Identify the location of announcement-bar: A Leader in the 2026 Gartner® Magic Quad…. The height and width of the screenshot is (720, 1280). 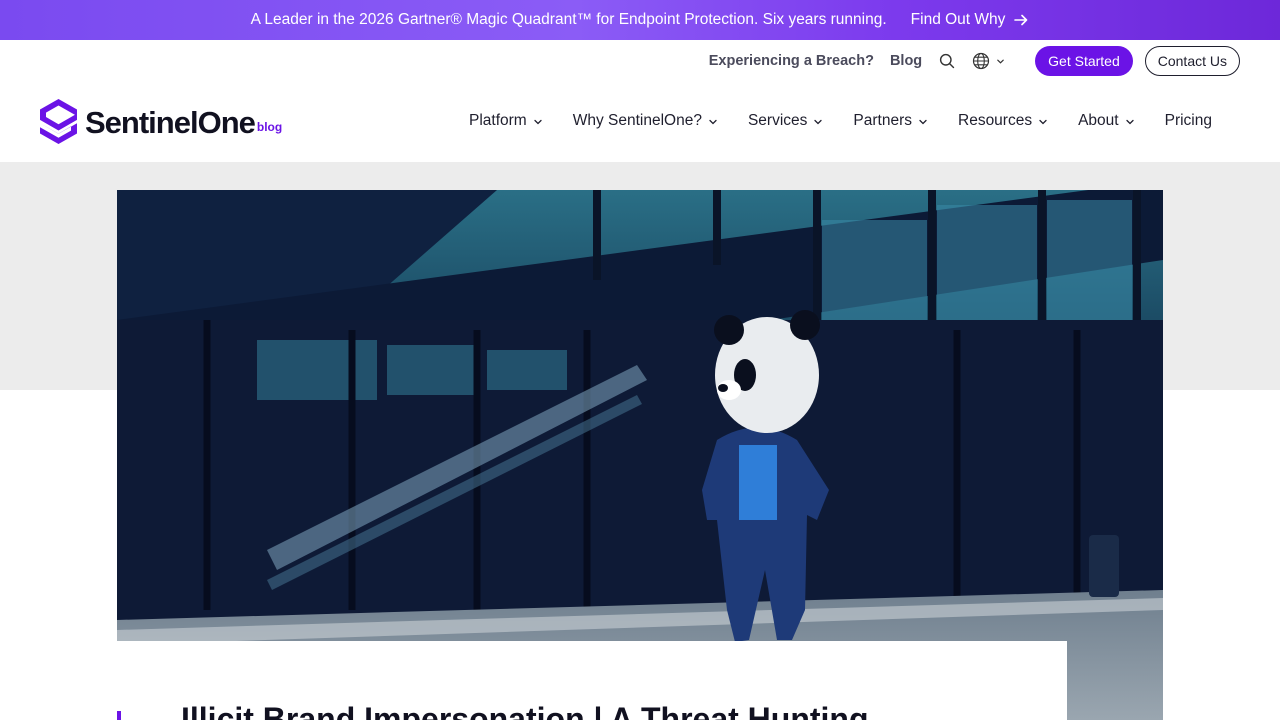
(640, 20).